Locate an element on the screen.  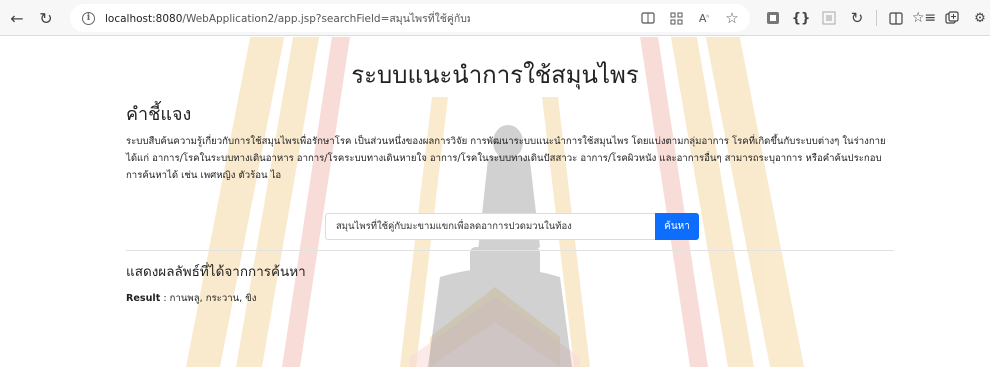
favorite-star-icon: ☆ is located at coordinates (732, 18).